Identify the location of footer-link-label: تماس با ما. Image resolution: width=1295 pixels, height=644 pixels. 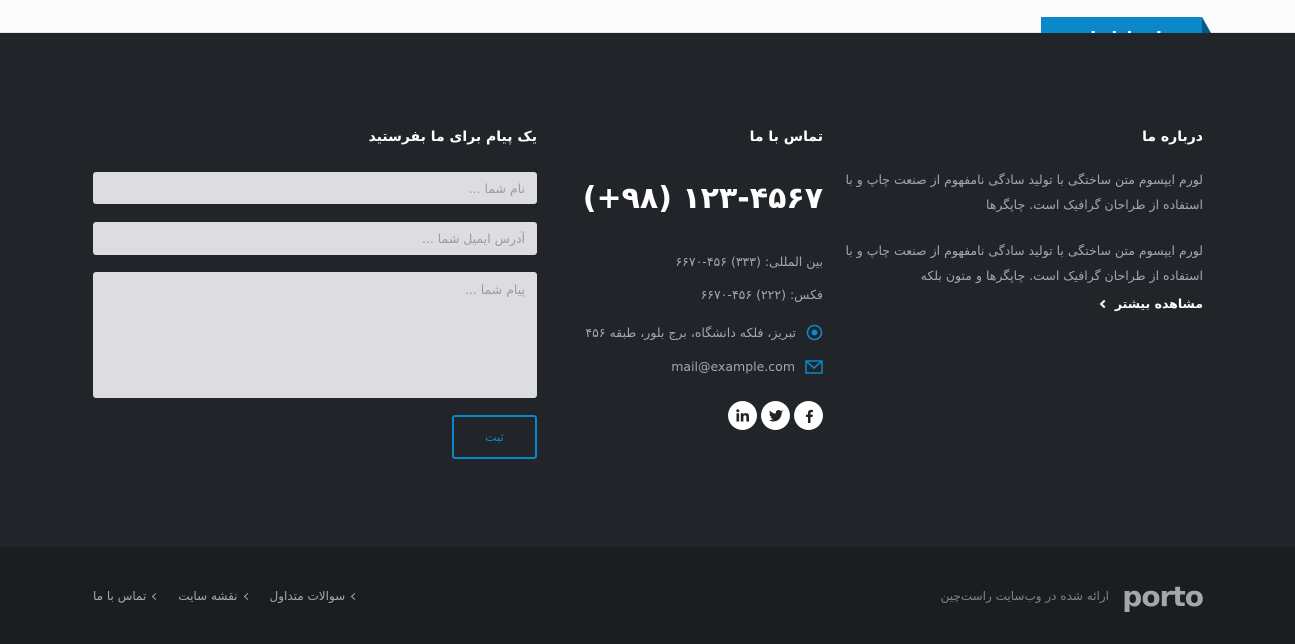
(120, 596).